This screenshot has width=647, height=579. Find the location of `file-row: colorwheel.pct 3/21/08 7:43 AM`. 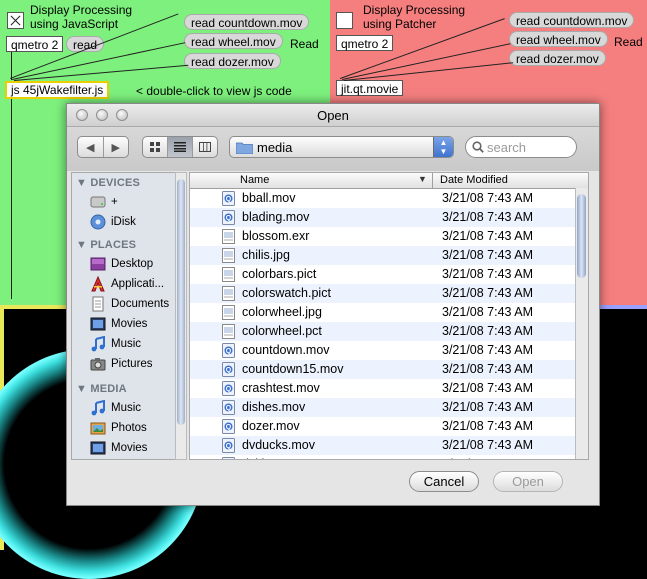

file-row: colorwheel.pct 3/21/08 7:43 AM is located at coordinates (382, 331).